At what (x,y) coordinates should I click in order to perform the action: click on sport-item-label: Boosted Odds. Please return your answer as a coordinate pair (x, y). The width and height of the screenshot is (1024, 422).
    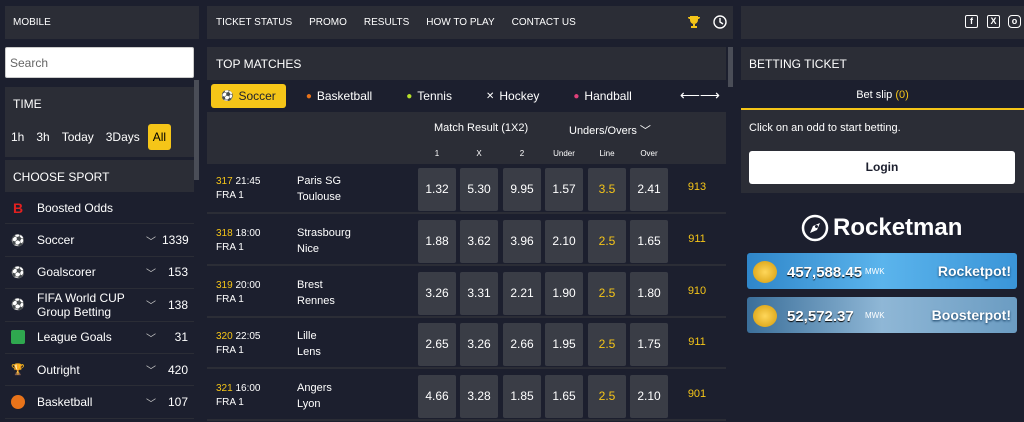
    Looking at the image, I should click on (75, 207).